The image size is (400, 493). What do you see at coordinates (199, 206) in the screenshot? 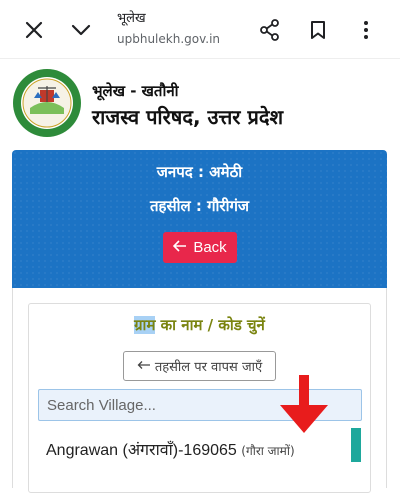
I see `tehsil-label: तहसील : गौरीगंज` at bounding box center [199, 206].